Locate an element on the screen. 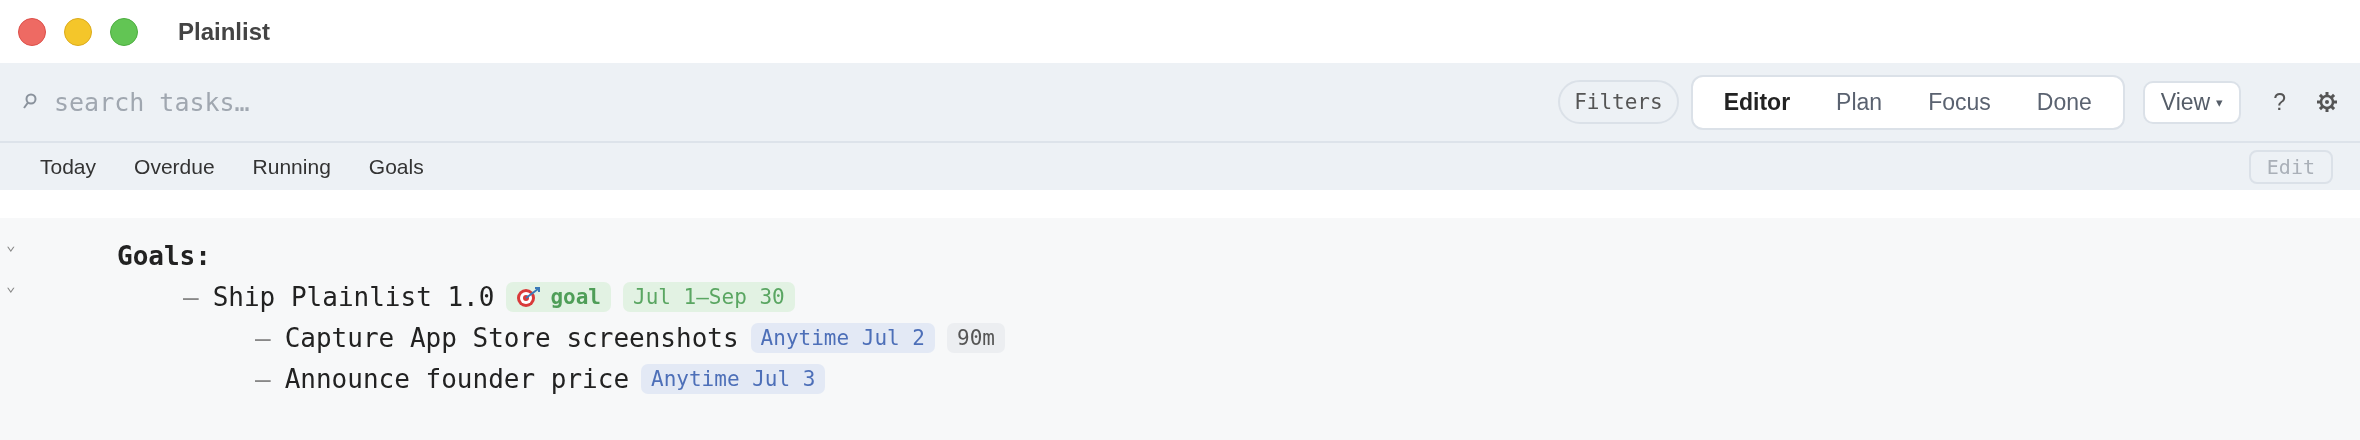 Image resolution: width=2360 pixels, height=440 pixels. task-text: Ship Plainlist 1.0 is located at coordinates (353, 296).